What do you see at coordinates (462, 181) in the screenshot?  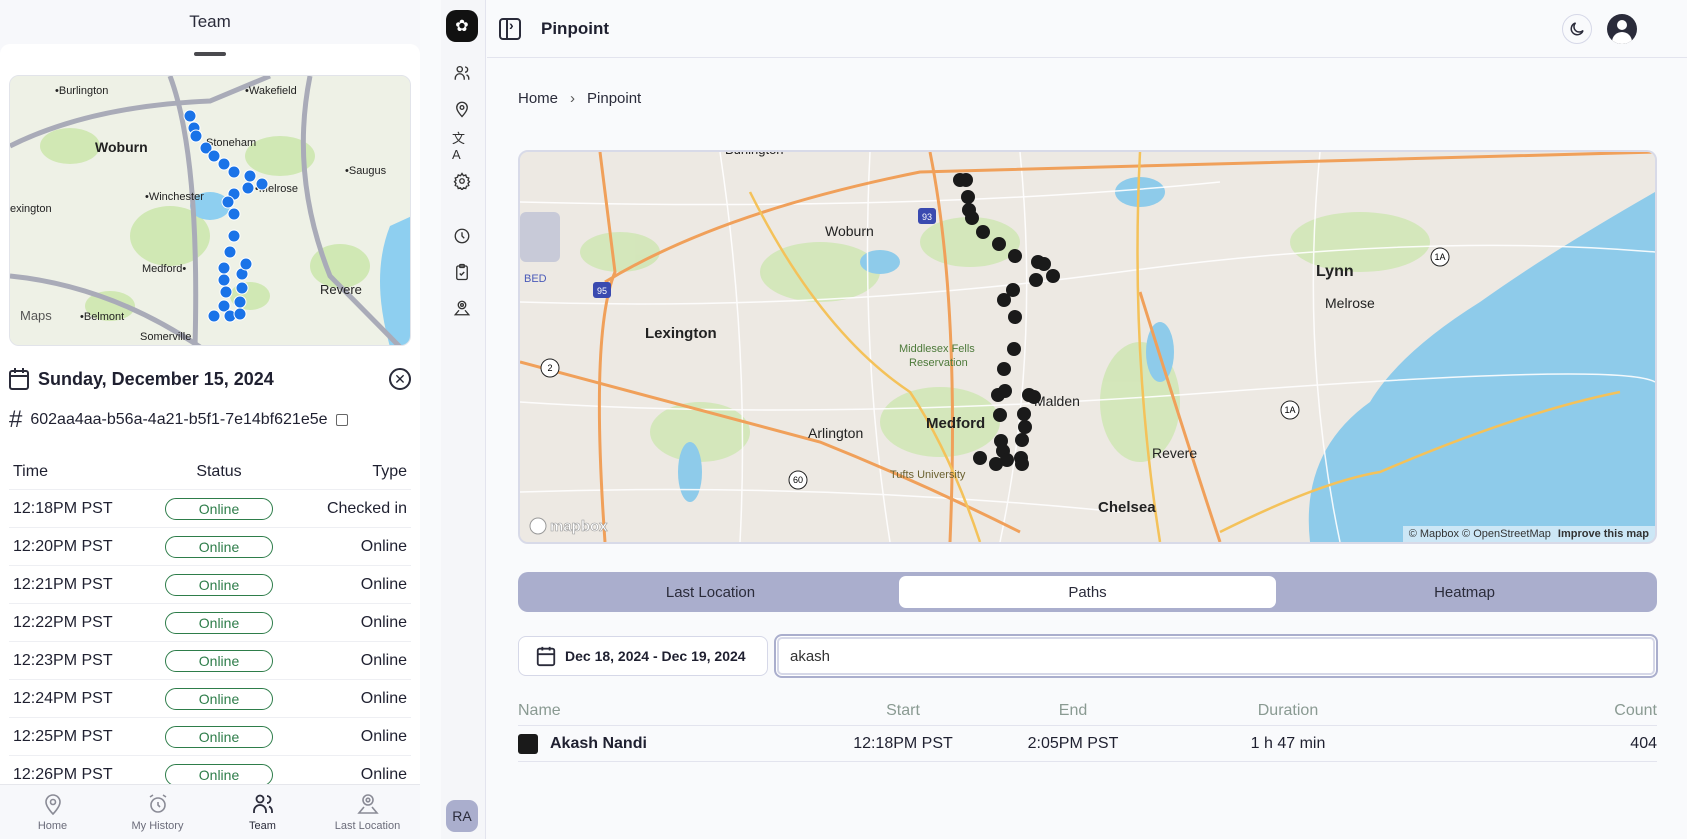 I see `gear-icon` at bounding box center [462, 181].